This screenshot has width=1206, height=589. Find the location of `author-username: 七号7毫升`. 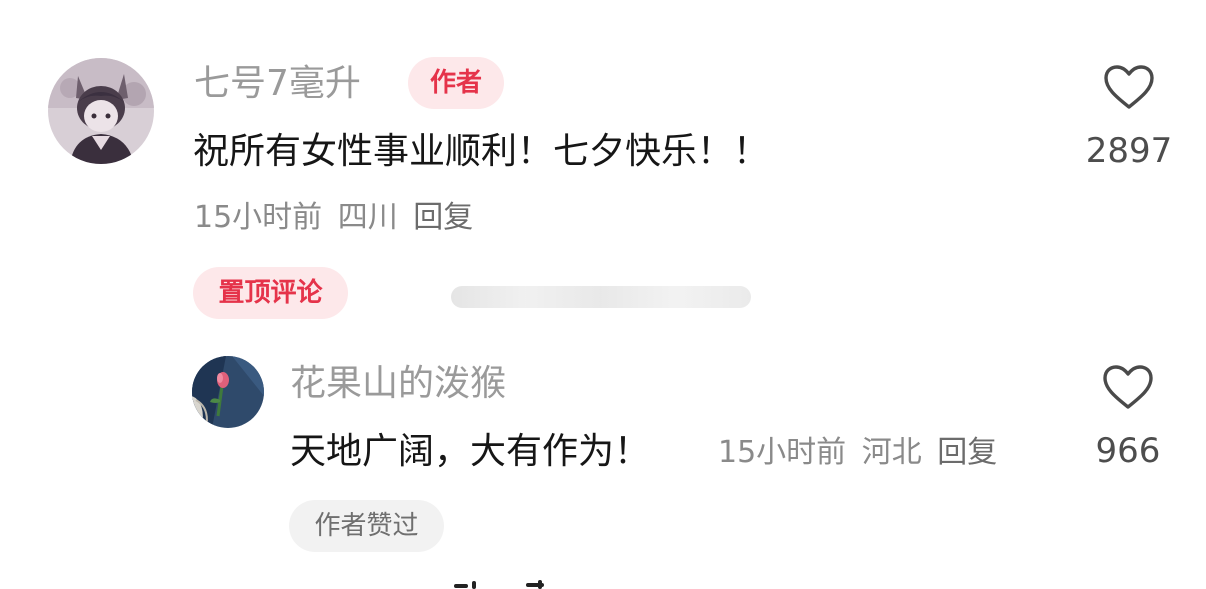

author-username: 七号7毫升 is located at coordinates (277, 84).